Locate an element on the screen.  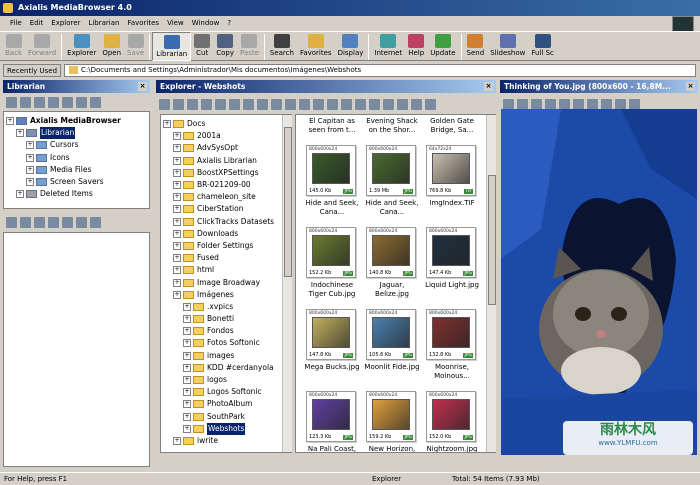
update-button: Update is located at coordinates (442, 46).